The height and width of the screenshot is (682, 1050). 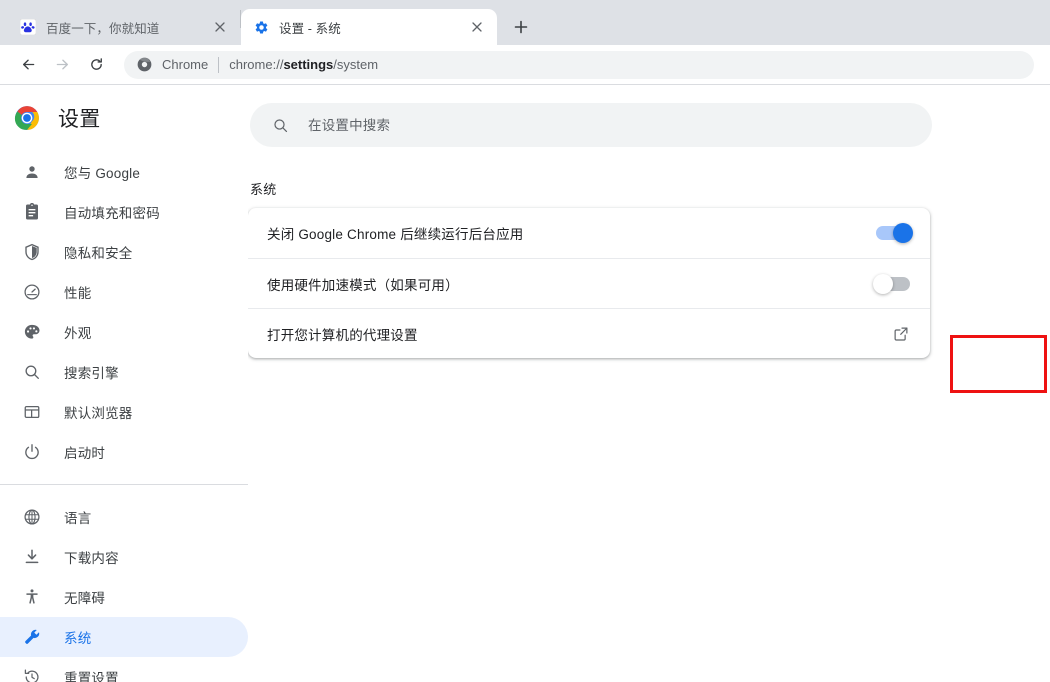 I want to click on tab-baidu: 百度一下，你就知道, so click(x=124, y=27).